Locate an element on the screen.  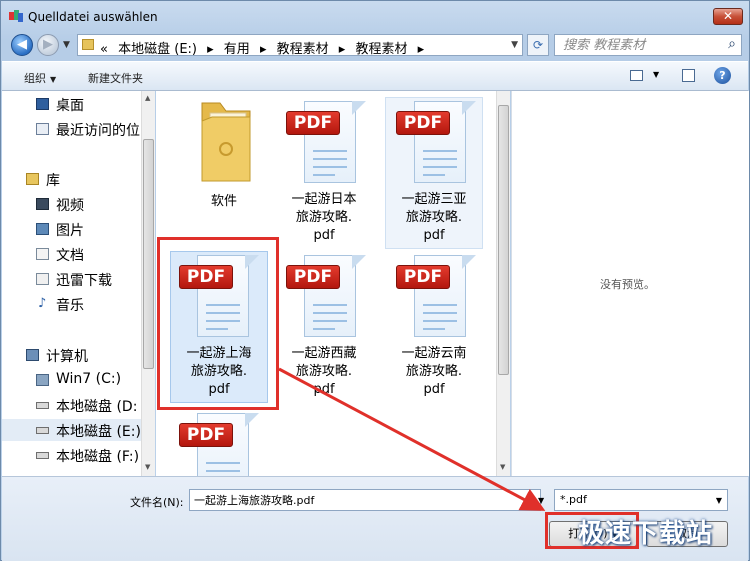
sidebar-item-pictures: 图片 is located at coordinates (71, 229).